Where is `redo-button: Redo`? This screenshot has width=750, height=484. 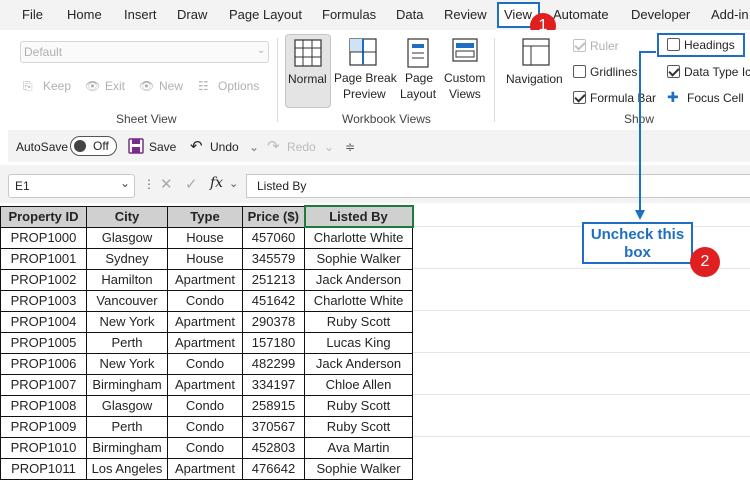 redo-button: Redo is located at coordinates (301, 147).